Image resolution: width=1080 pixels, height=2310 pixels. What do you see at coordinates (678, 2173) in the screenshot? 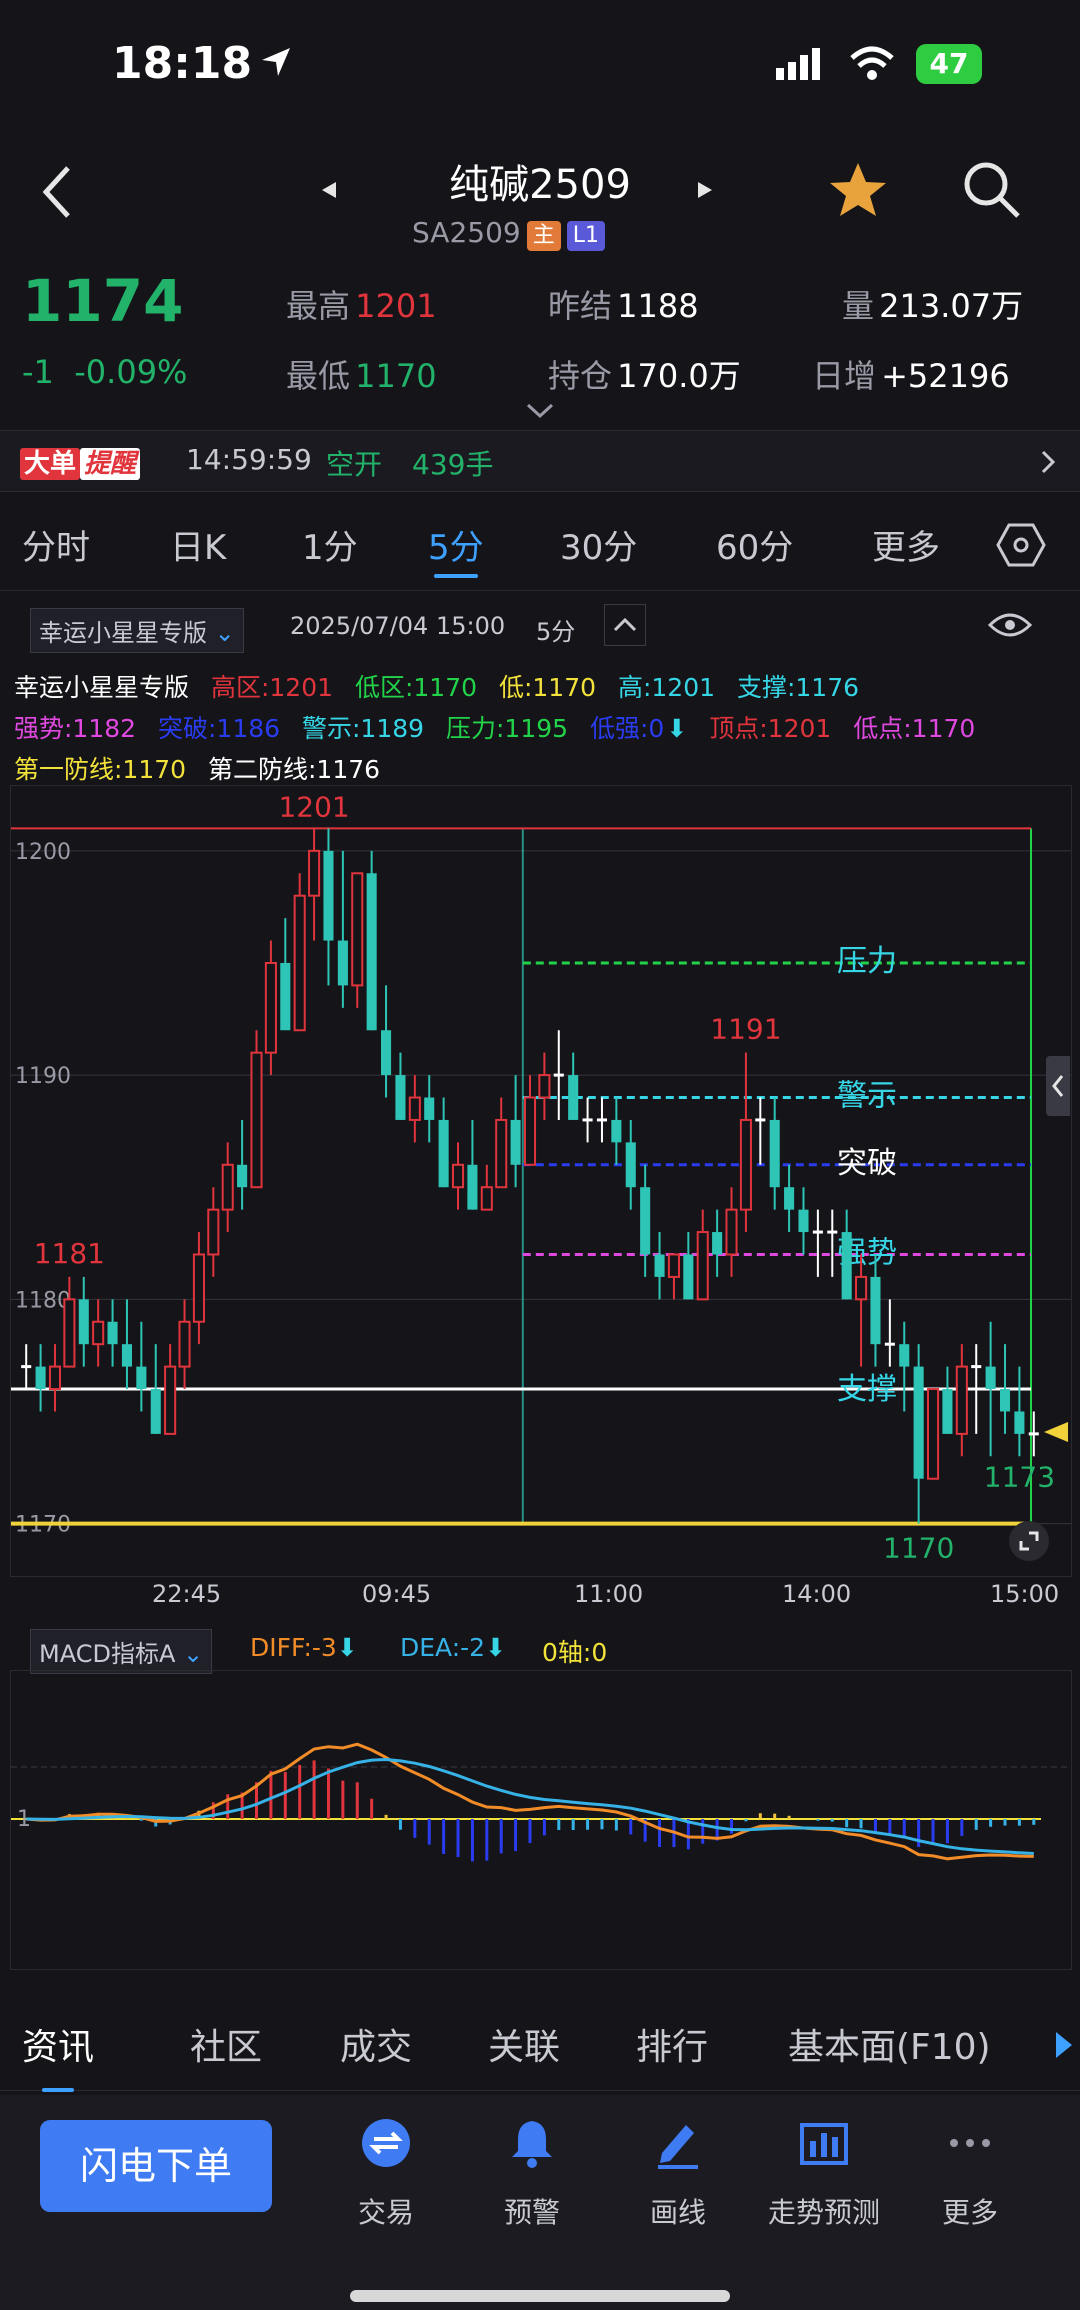
I see `draw-tool: 画线` at bounding box center [678, 2173].